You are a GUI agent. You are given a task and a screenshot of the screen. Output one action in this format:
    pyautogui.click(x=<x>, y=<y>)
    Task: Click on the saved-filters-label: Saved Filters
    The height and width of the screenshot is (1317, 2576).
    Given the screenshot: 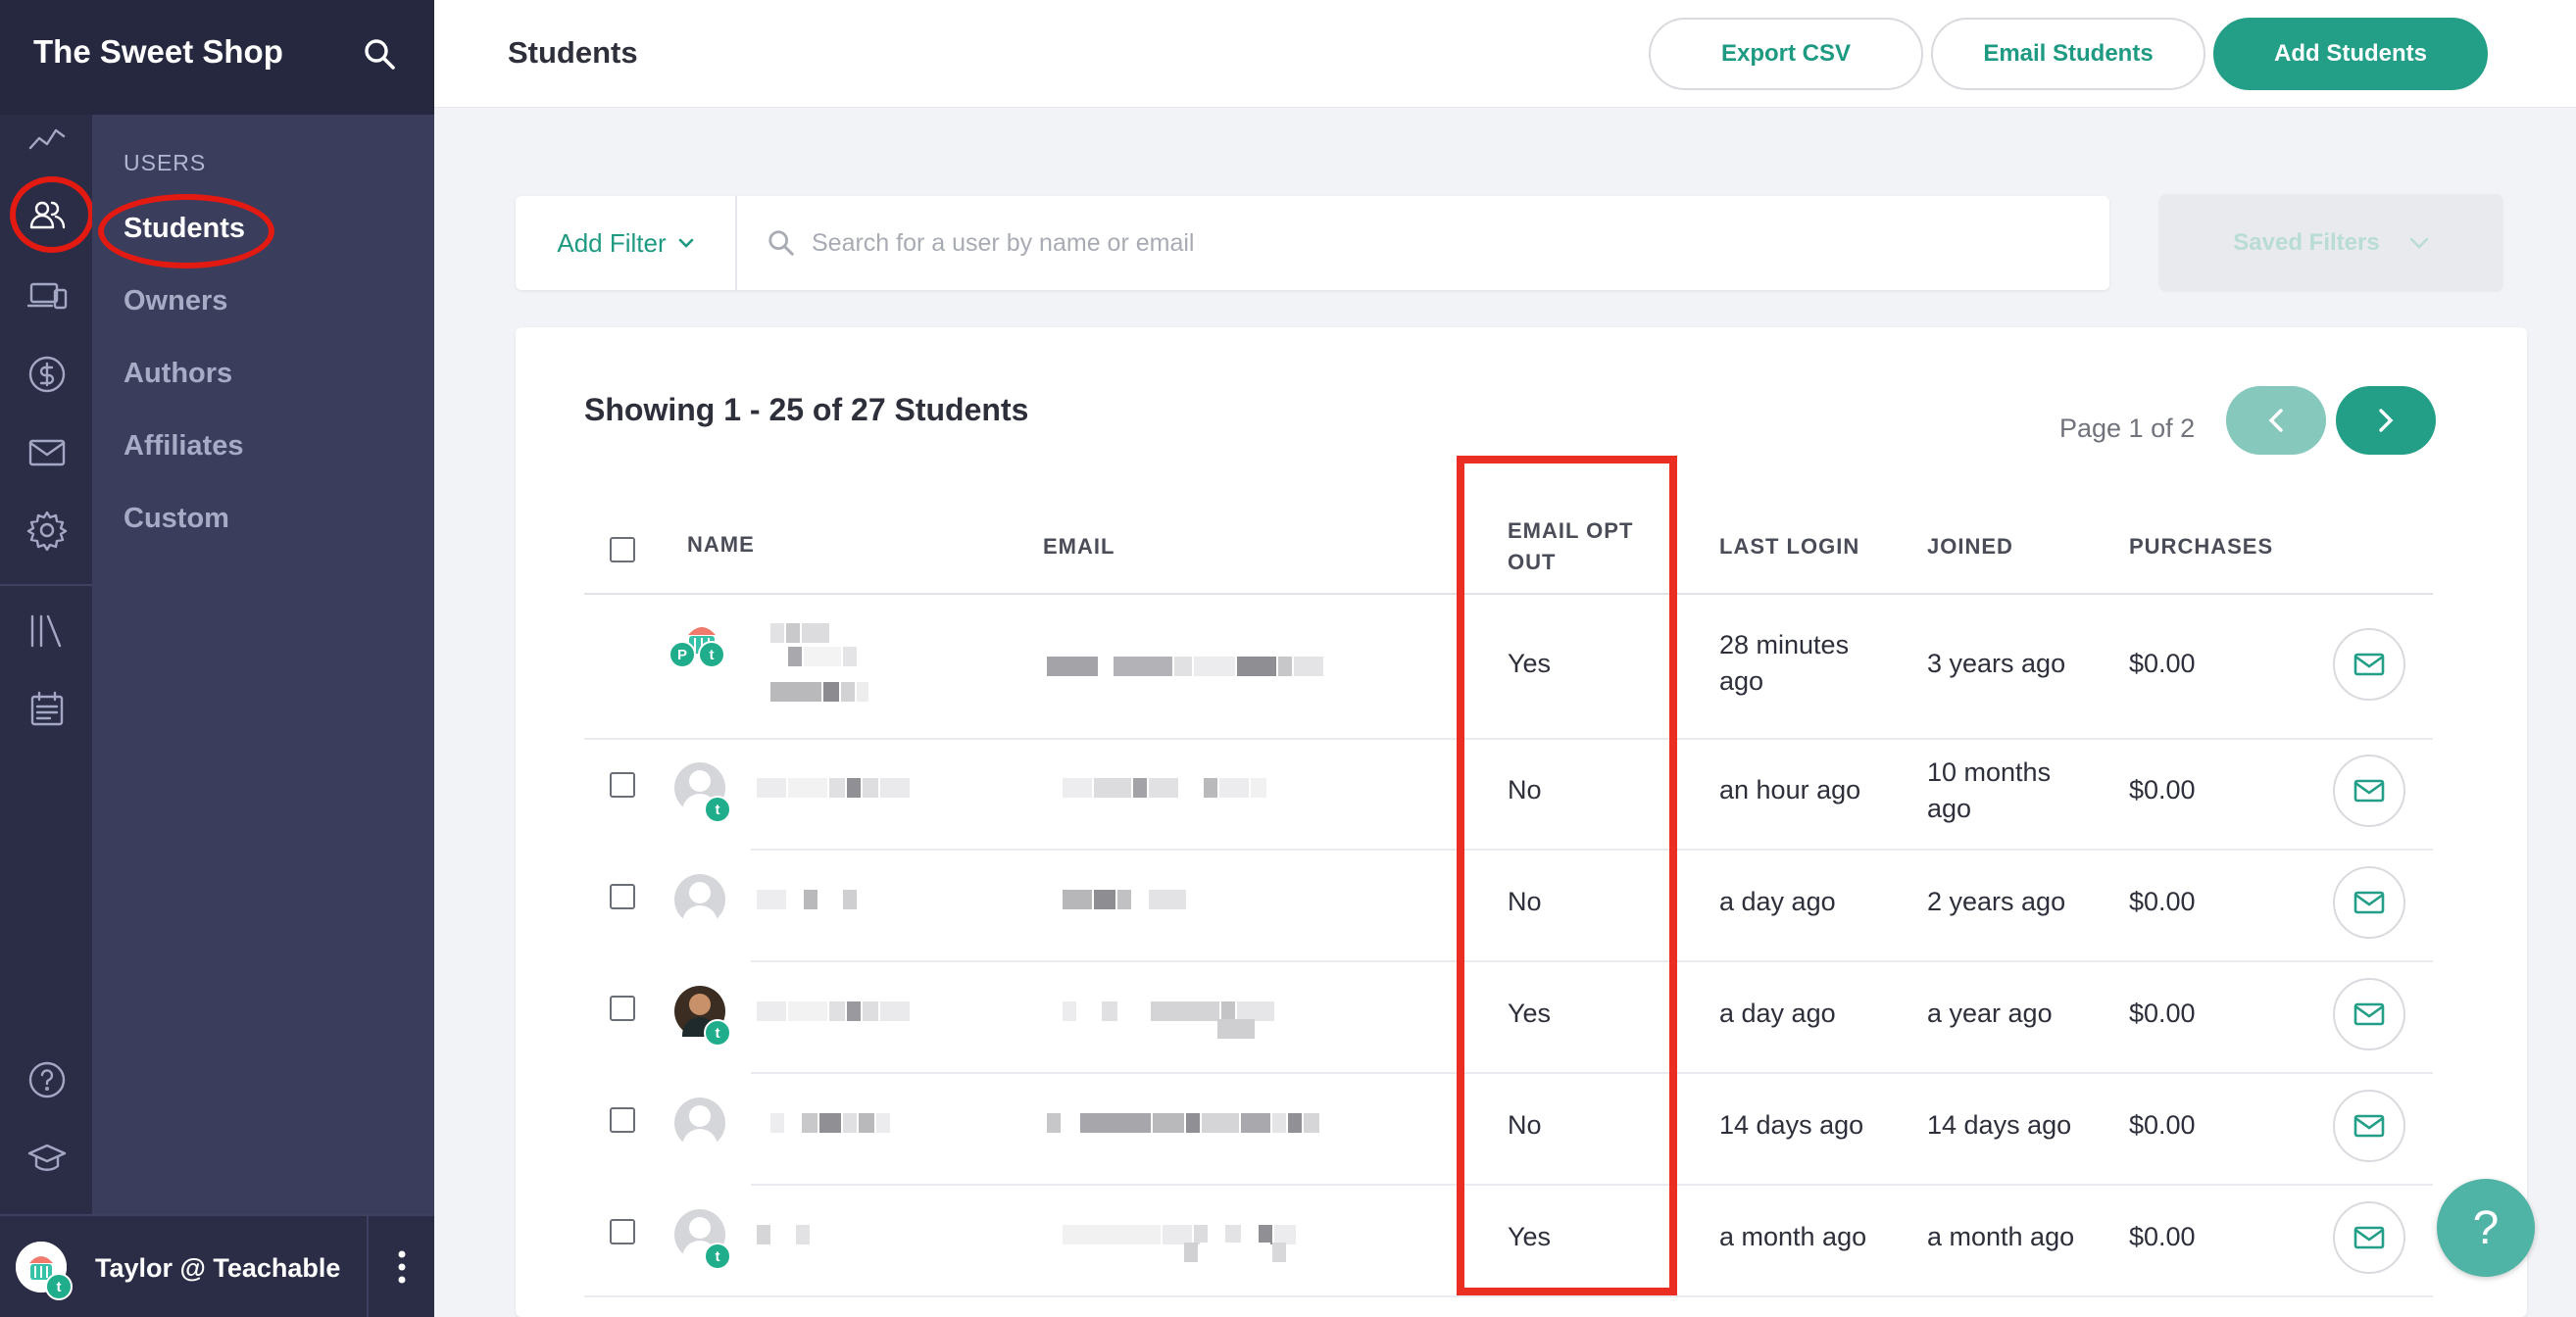 What is the action you would take?
    pyautogui.click(x=2306, y=243)
    